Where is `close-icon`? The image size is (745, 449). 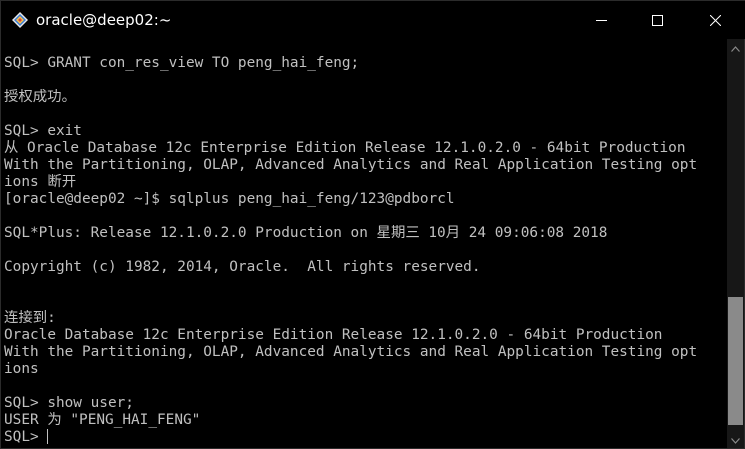 close-icon is located at coordinates (715, 20).